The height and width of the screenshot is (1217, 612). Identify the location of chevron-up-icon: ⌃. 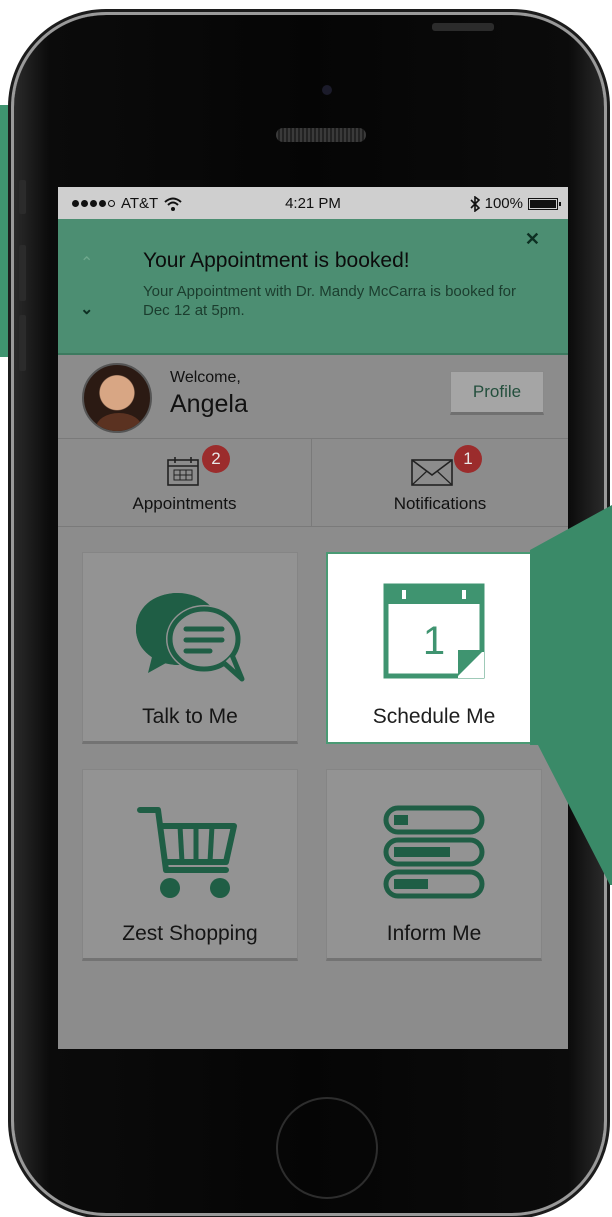
(86, 263).